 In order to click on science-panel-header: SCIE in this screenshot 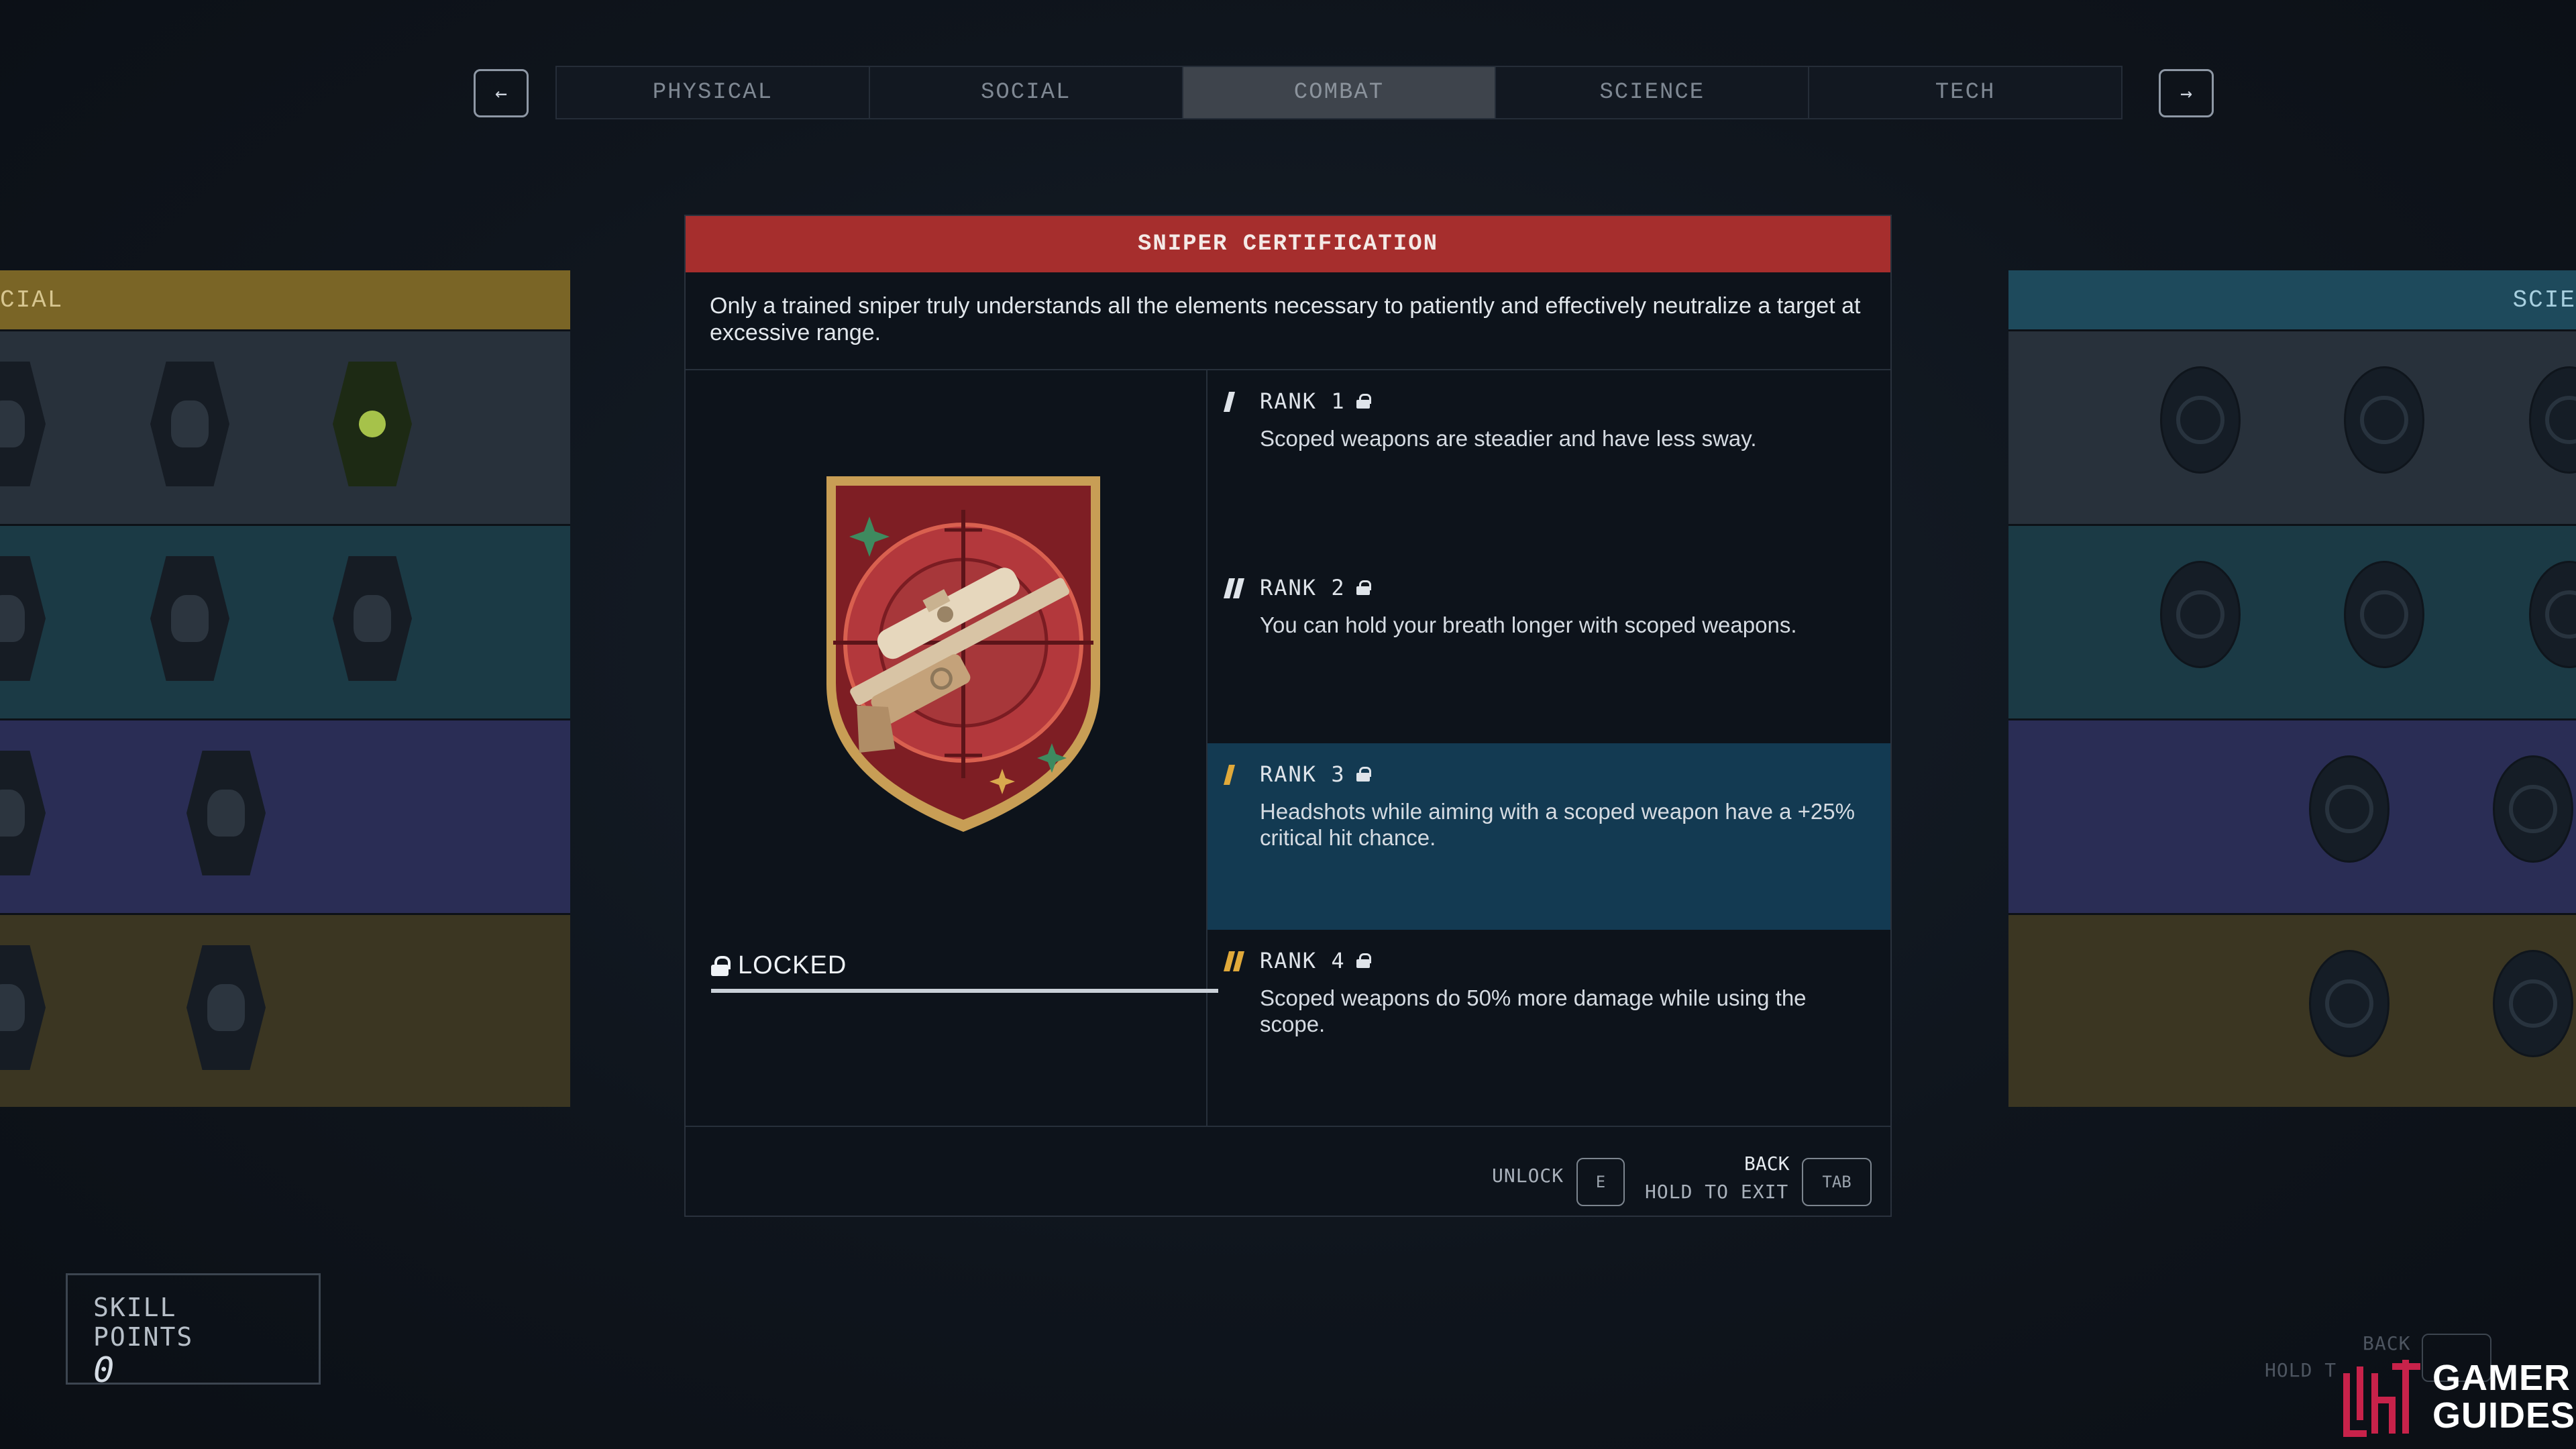, I will do `click(2292, 299)`.